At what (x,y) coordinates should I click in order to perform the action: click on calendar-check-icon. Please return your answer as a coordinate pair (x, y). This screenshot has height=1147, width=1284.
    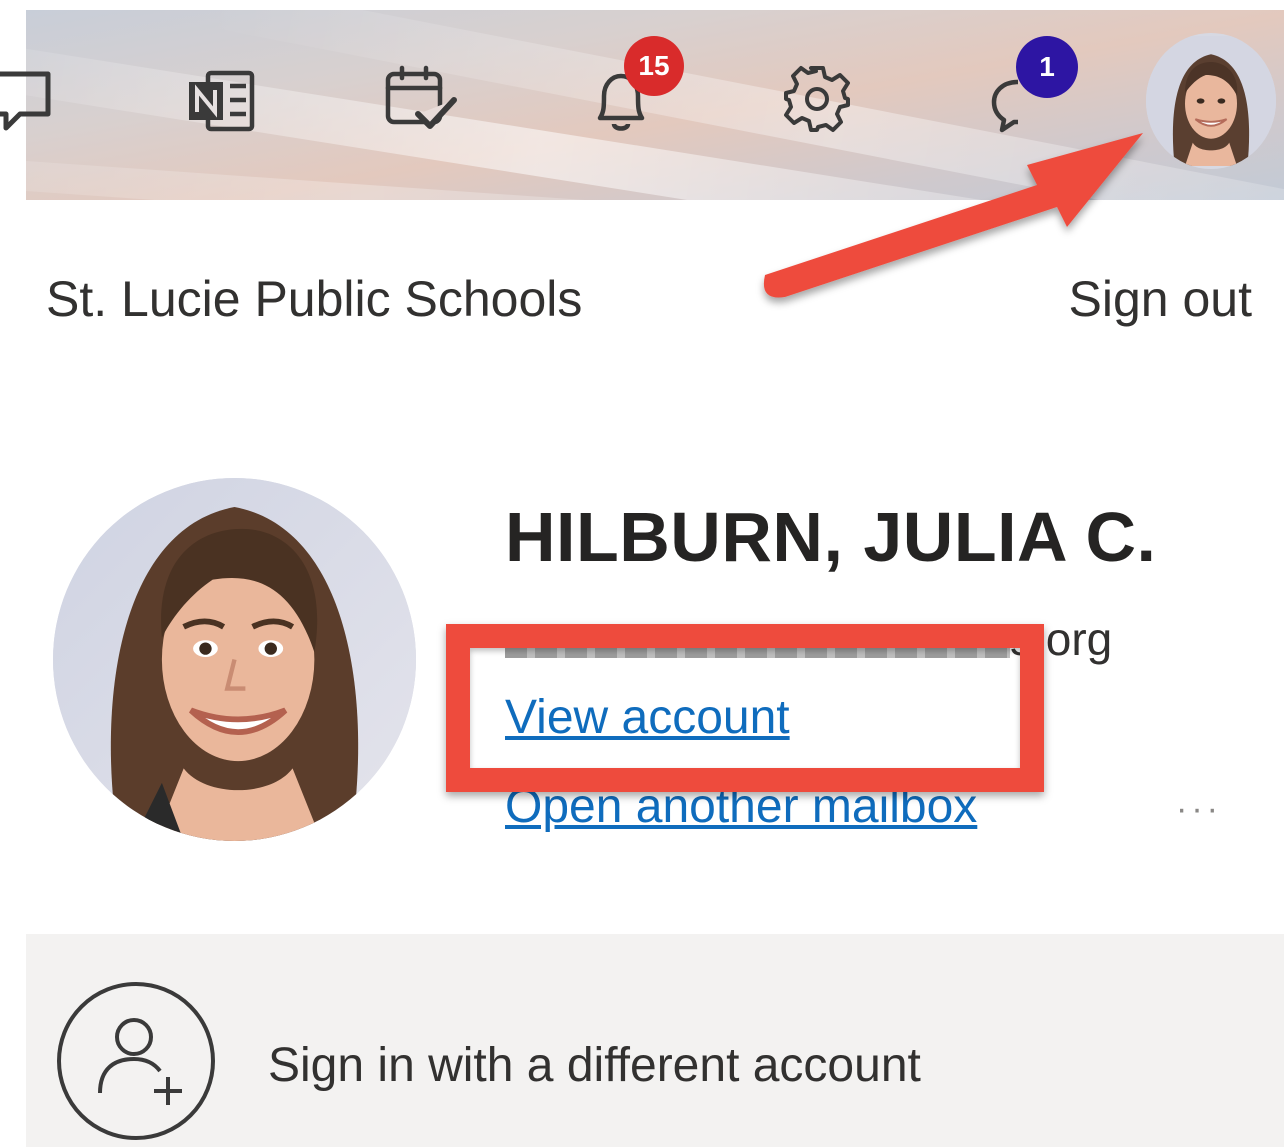
    Looking at the image, I should click on (420, 100).